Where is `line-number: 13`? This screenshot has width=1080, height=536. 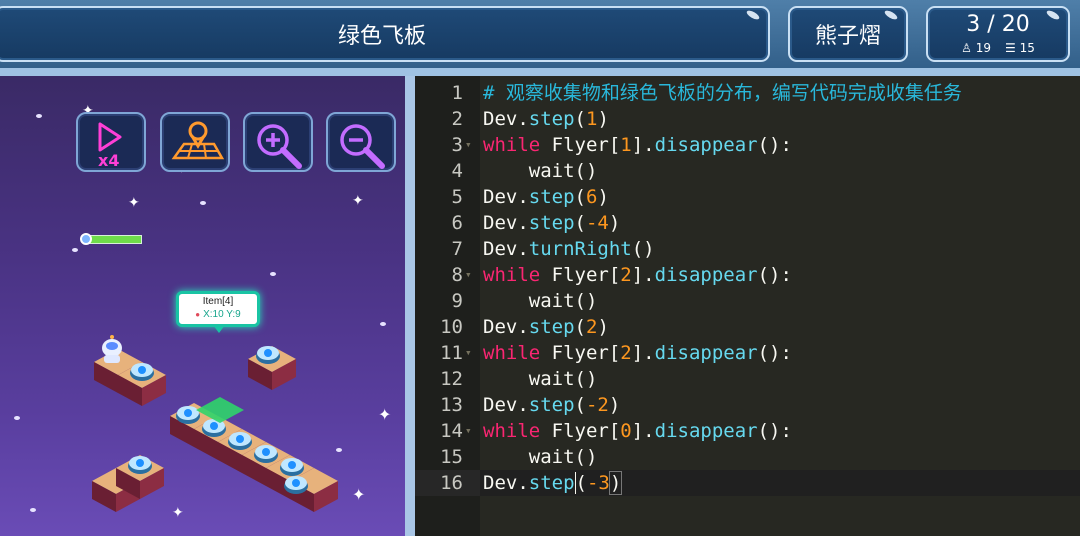
line-number: 13 is located at coordinates (451, 405).